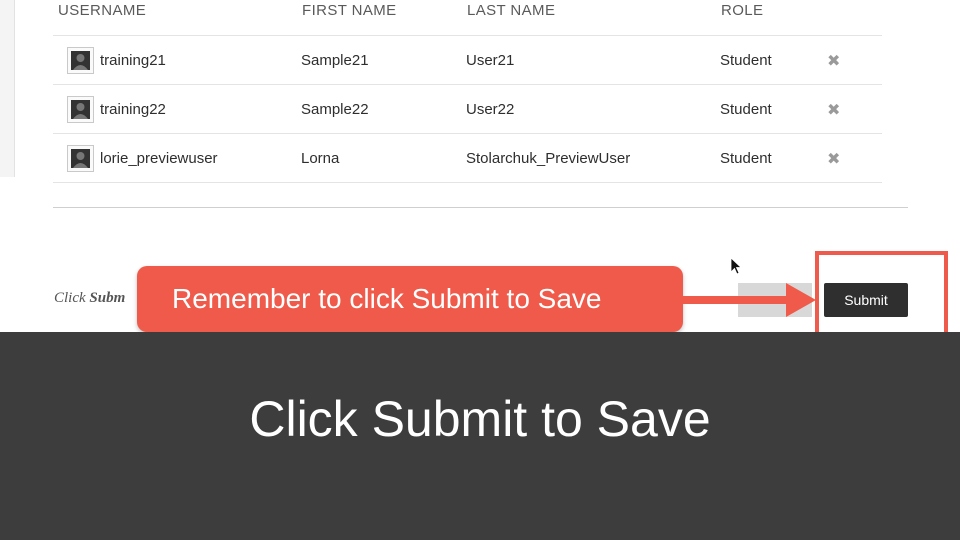  What do you see at coordinates (866, 300) in the screenshot?
I see `submit-button: Submit` at bounding box center [866, 300].